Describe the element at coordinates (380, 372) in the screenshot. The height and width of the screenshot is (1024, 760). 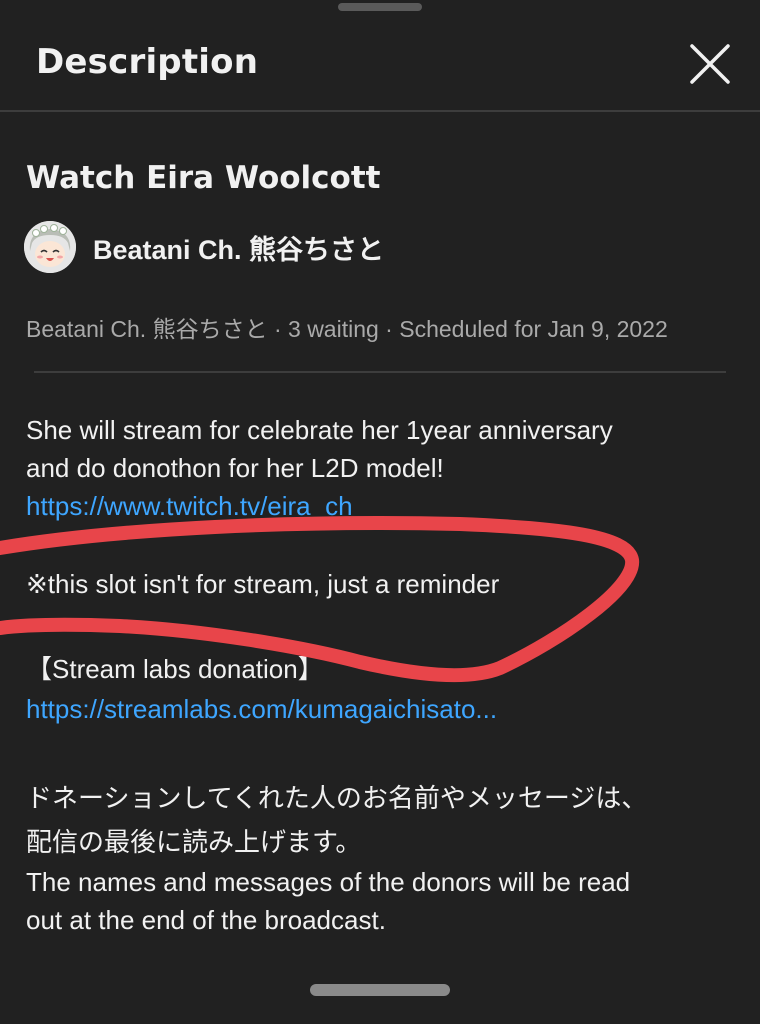
I see `divider` at that location.